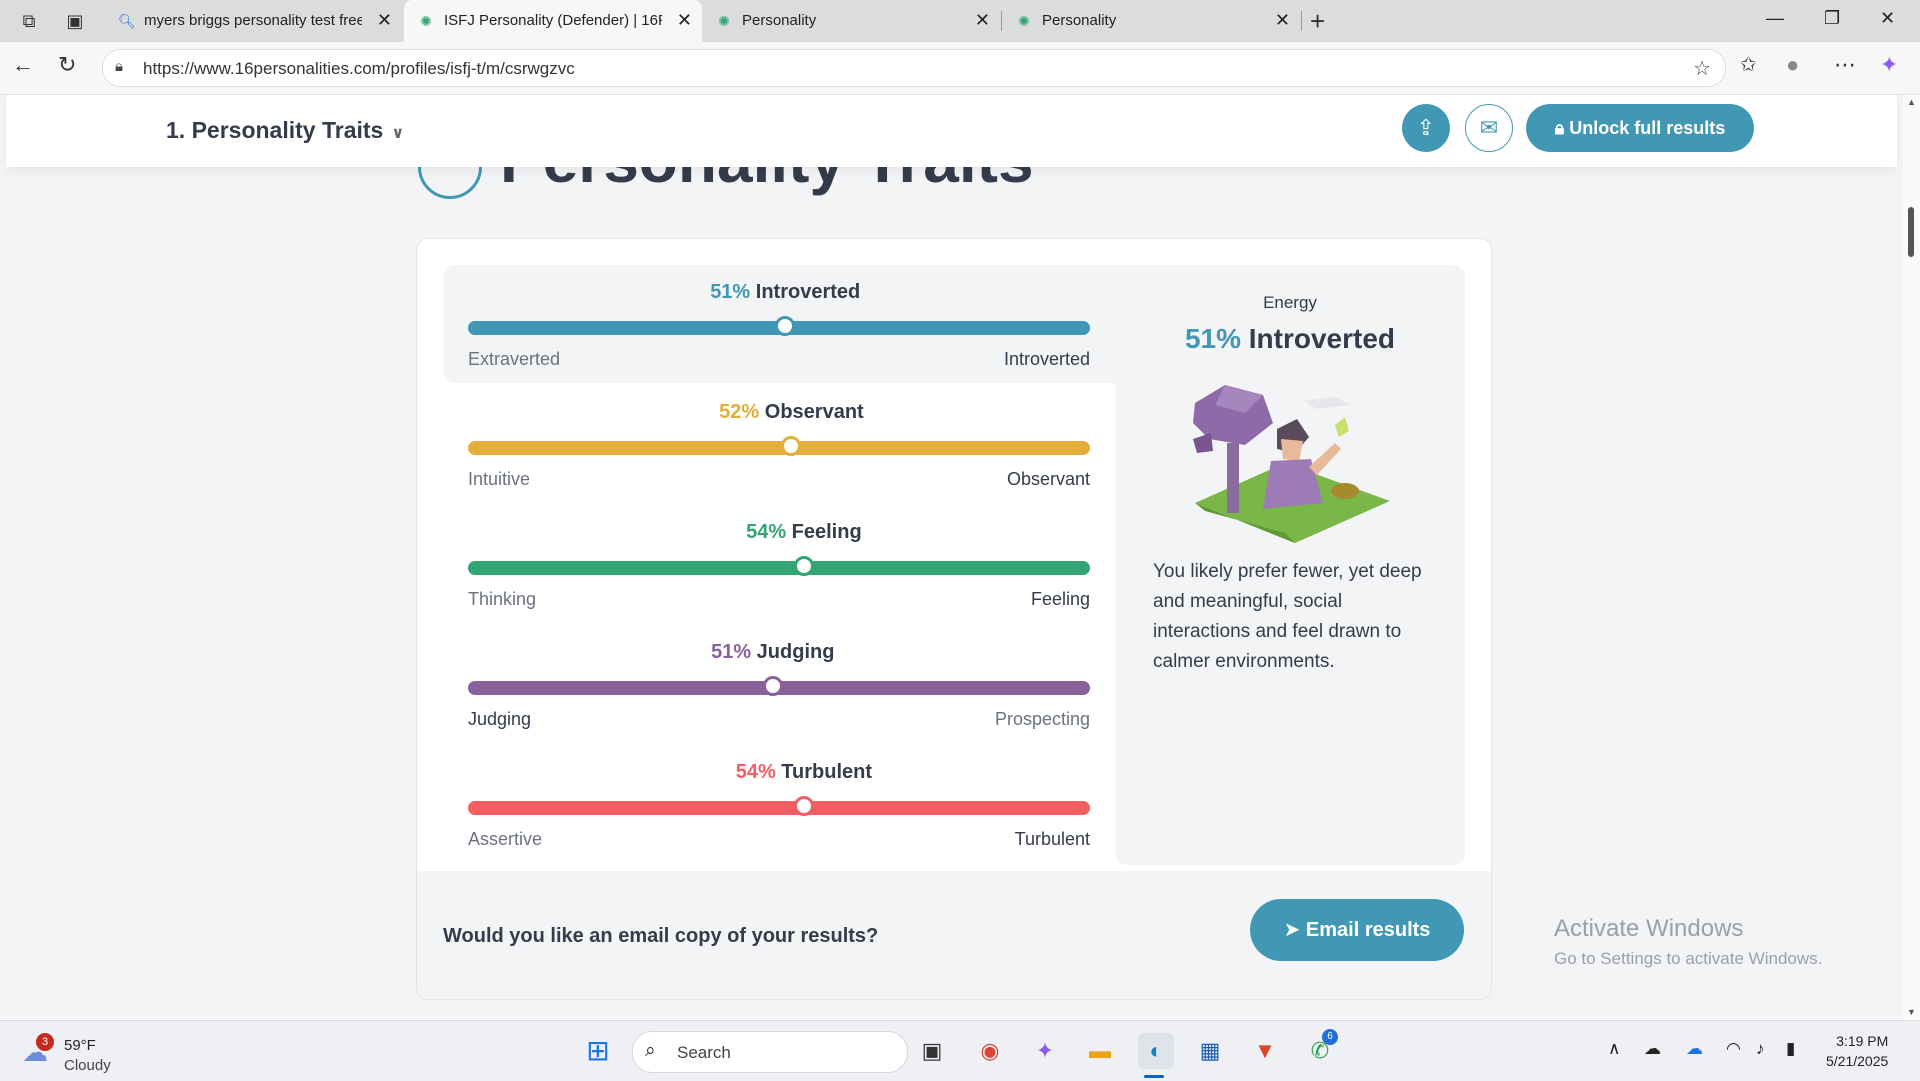 This screenshot has width=1920, height=1081. What do you see at coordinates (1775, 18) in the screenshot?
I see `minimize-icon: —` at bounding box center [1775, 18].